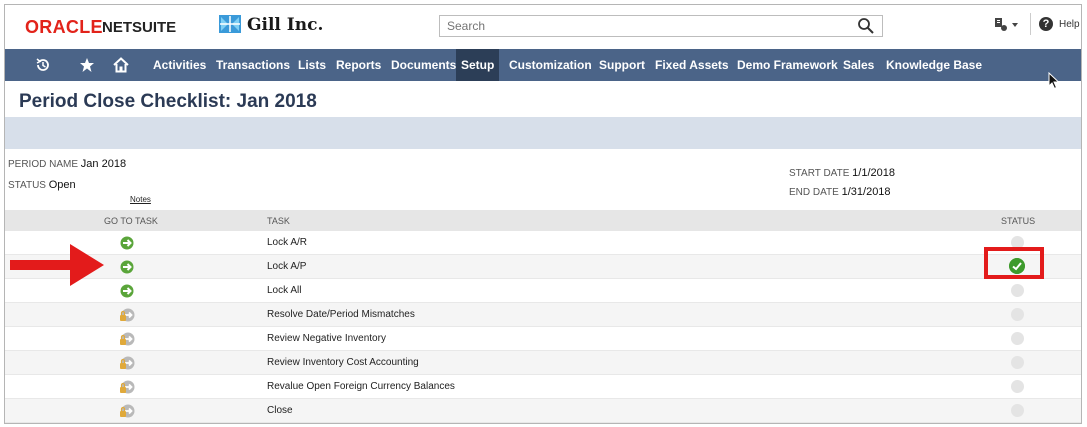  I want to click on roles-menu-icon, so click(1007, 25).